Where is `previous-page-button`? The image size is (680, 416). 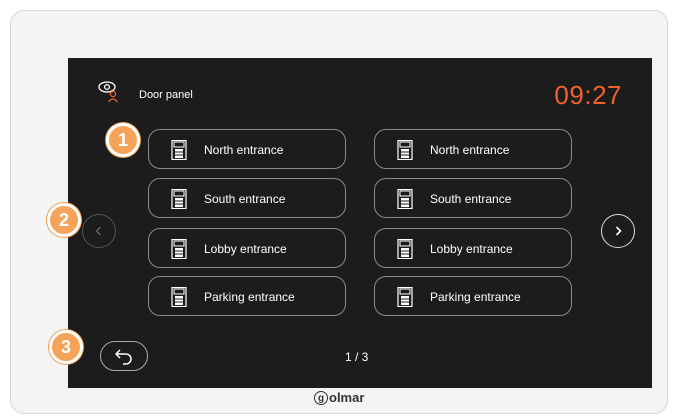
previous-page-button is located at coordinates (99, 231).